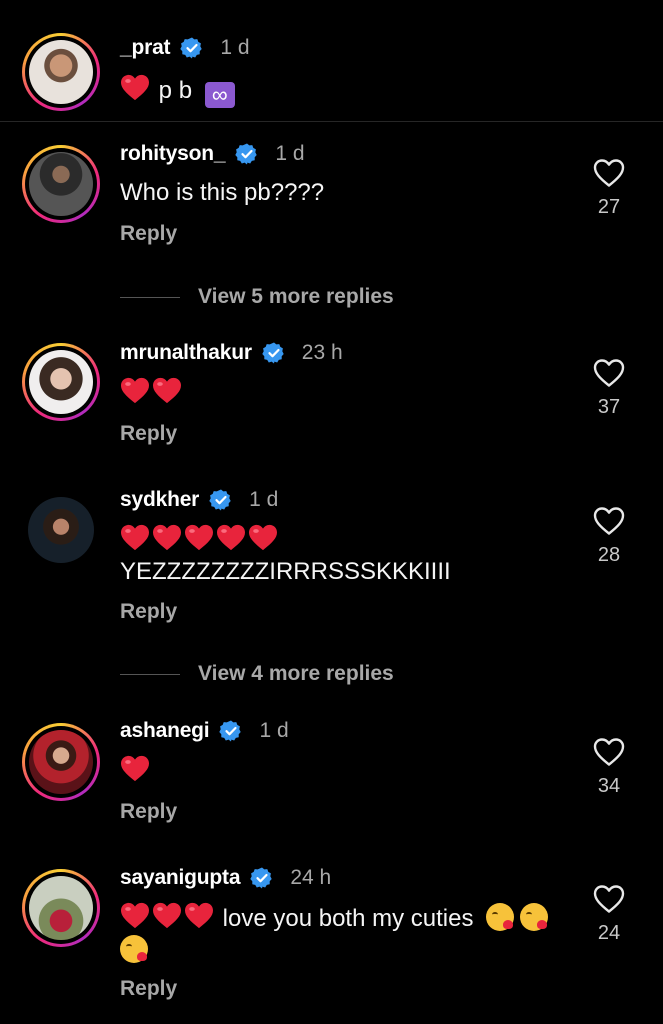 This screenshot has height=1024, width=663. I want to click on like-count: 34, so click(609, 786).